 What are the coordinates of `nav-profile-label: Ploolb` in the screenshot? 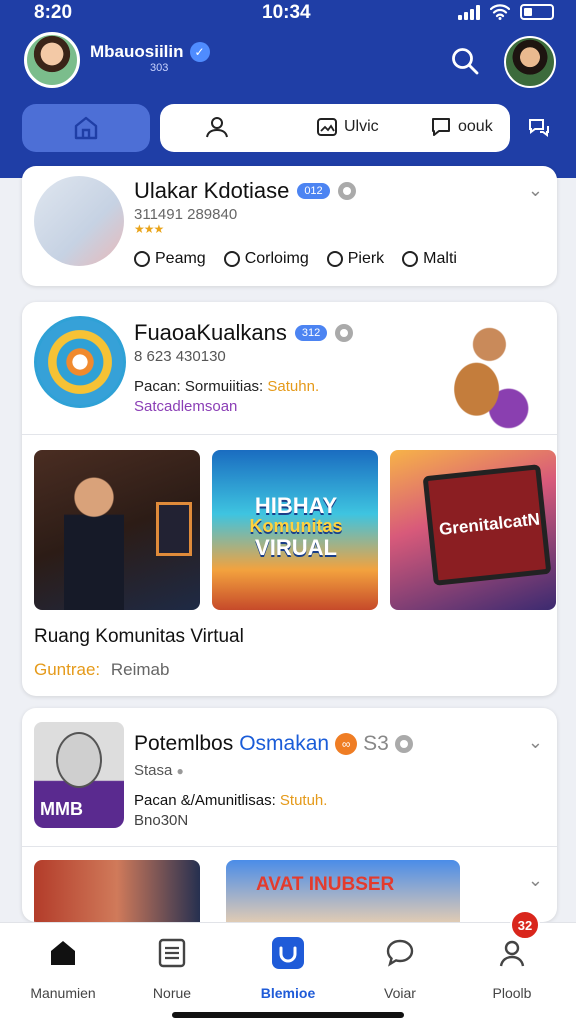 It's located at (512, 993).